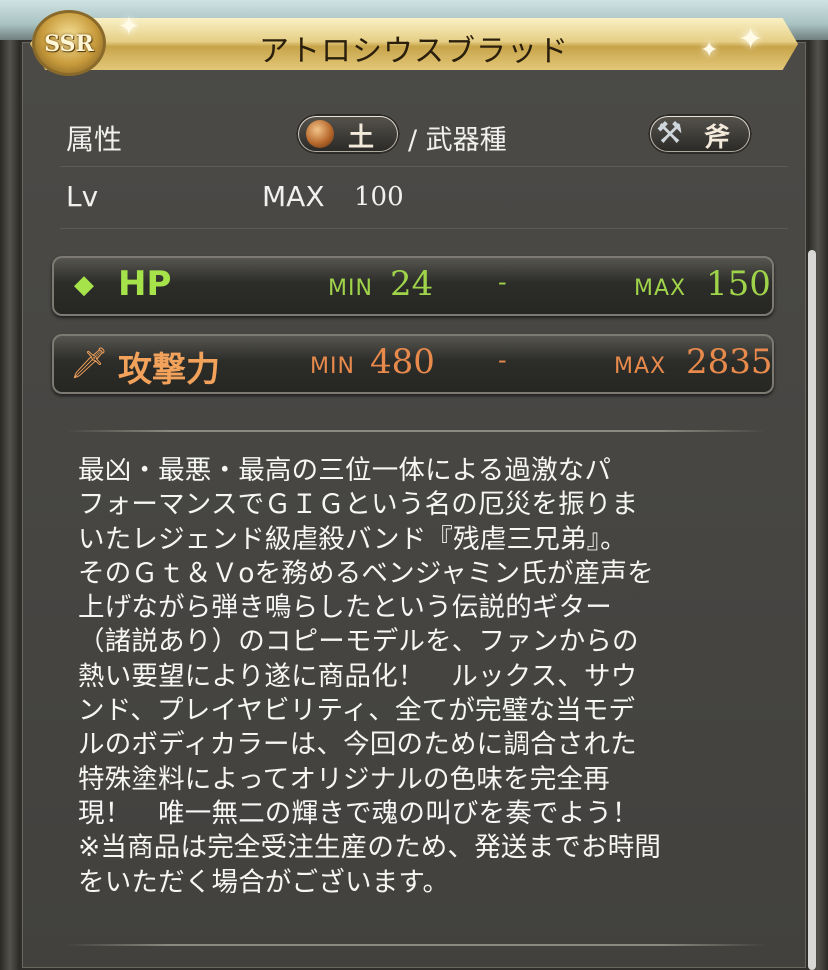  What do you see at coordinates (729, 362) in the screenshot?
I see `atk-max-value: 2835` at bounding box center [729, 362].